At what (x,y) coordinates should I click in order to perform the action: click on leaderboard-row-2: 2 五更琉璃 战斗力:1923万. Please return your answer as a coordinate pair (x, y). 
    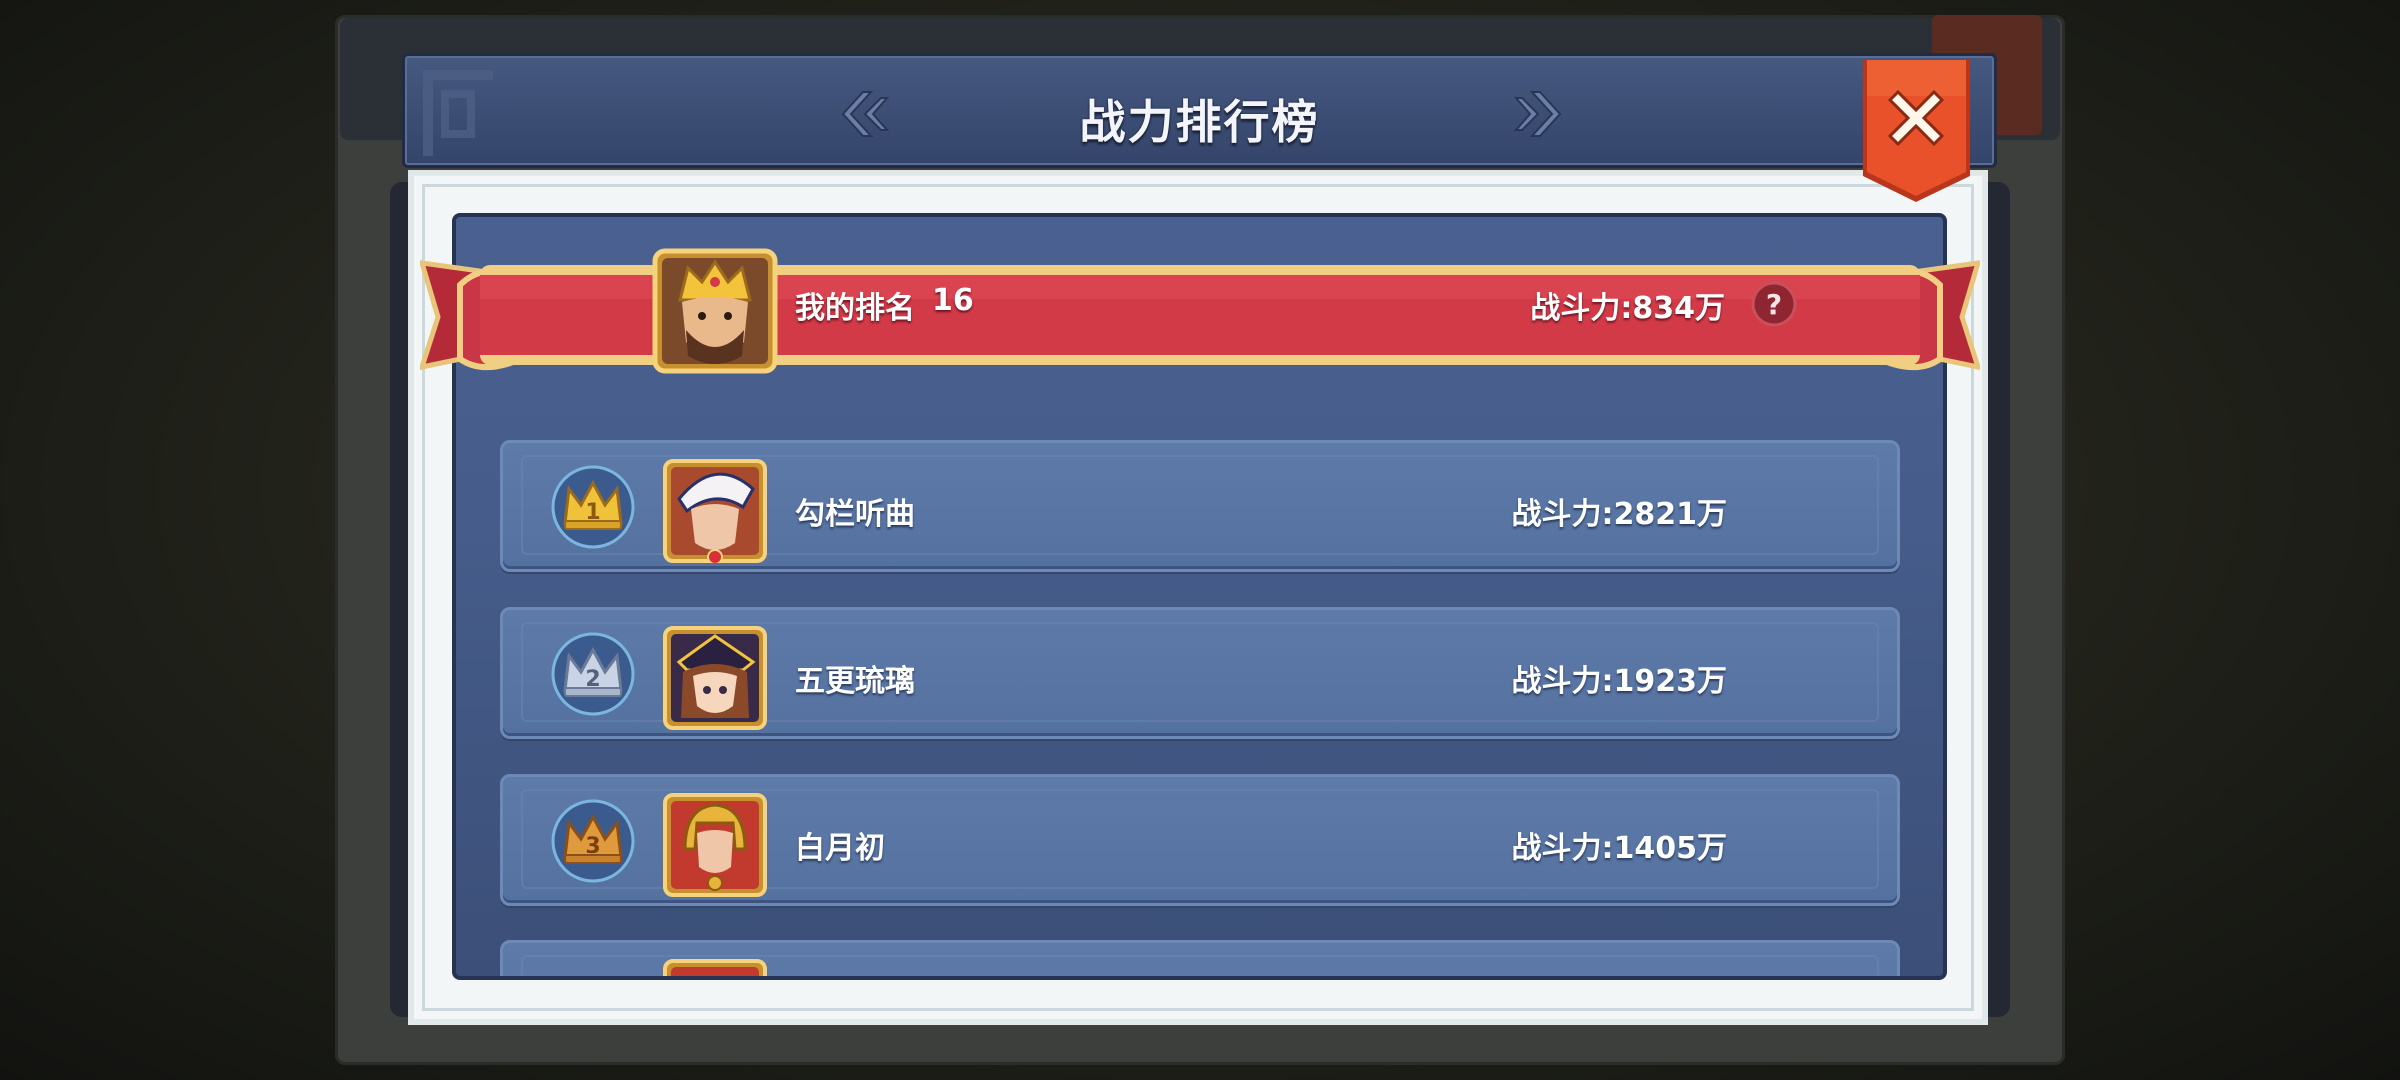
    Looking at the image, I should click on (1200, 673).